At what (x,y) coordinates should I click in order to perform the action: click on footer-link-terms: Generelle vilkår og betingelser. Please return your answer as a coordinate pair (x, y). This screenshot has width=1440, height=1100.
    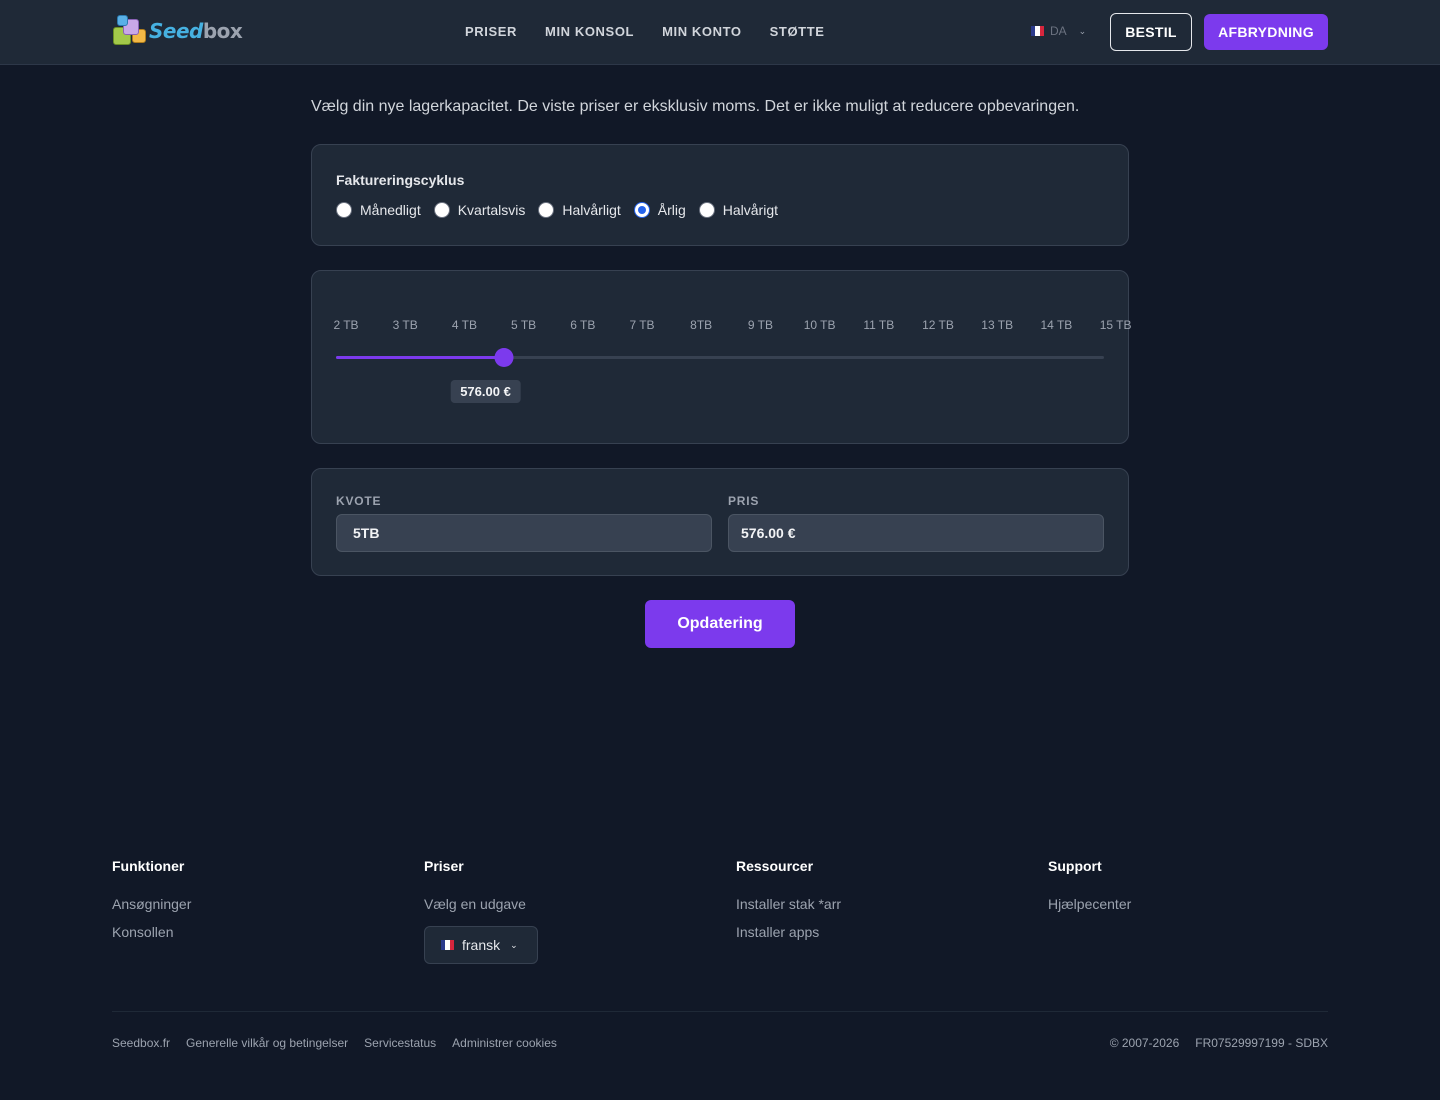
    Looking at the image, I should click on (267, 1043).